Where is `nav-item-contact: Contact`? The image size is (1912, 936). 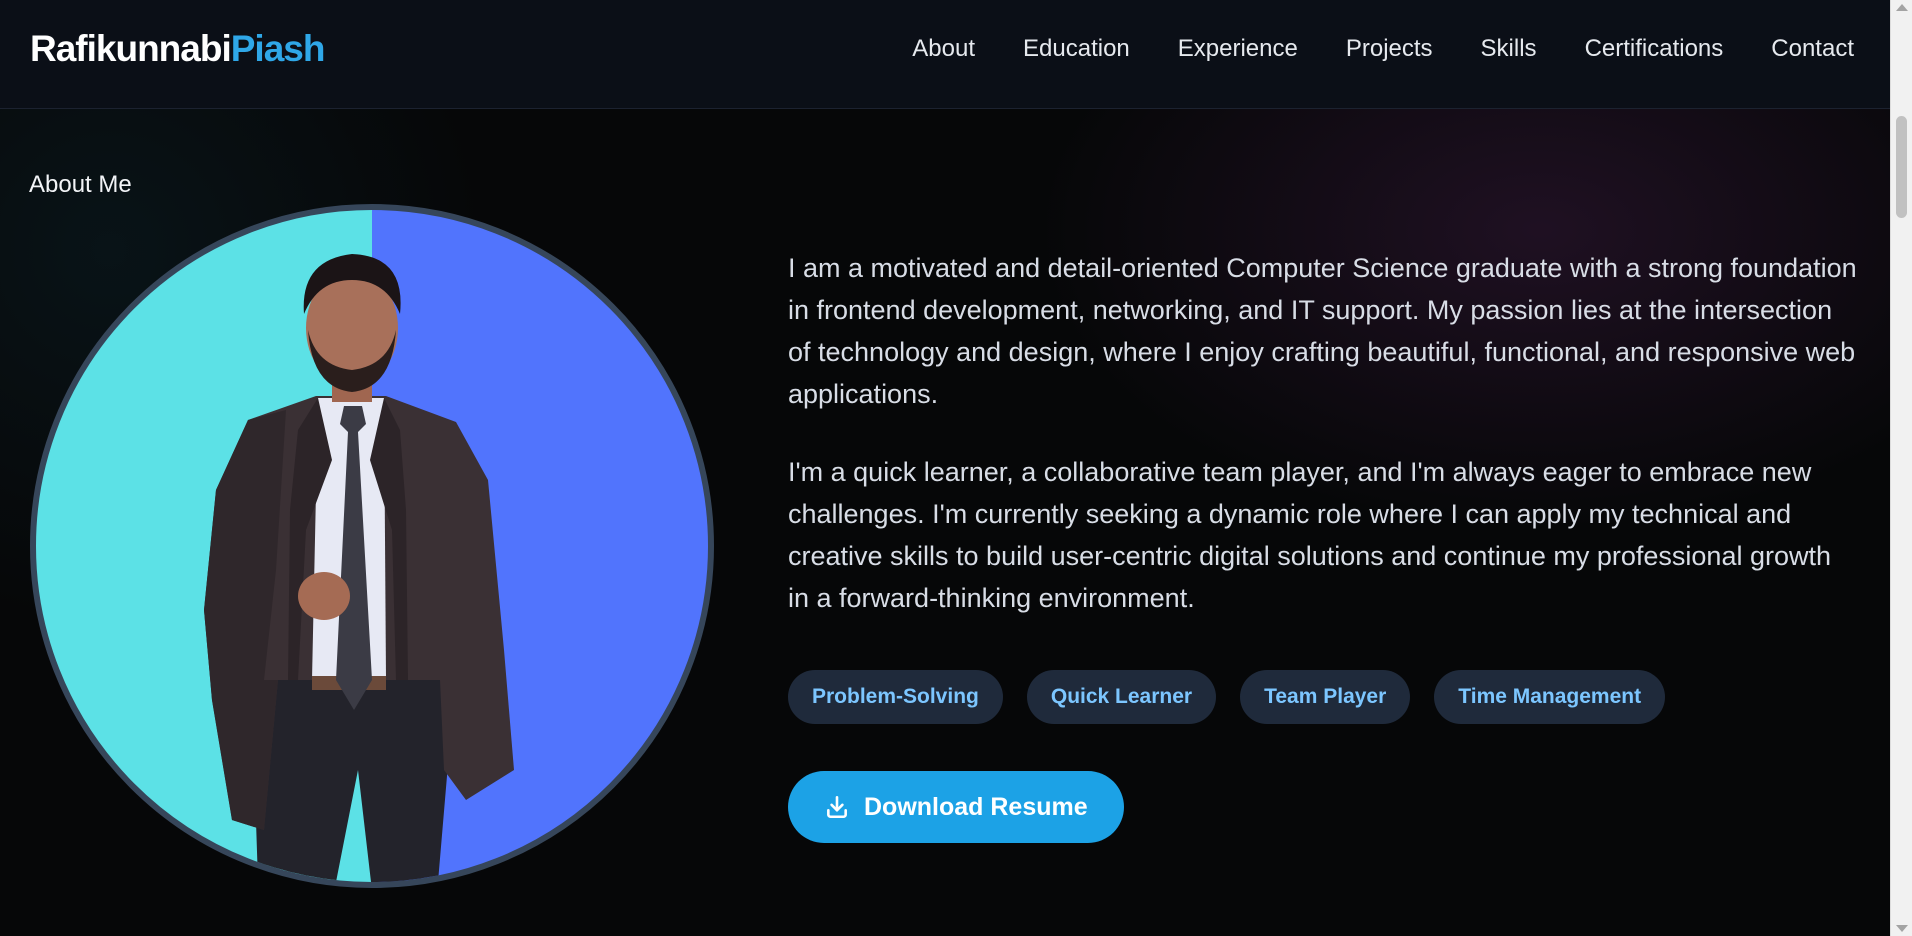 nav-item-contact: Contact is located at coordinates (1812, 49).